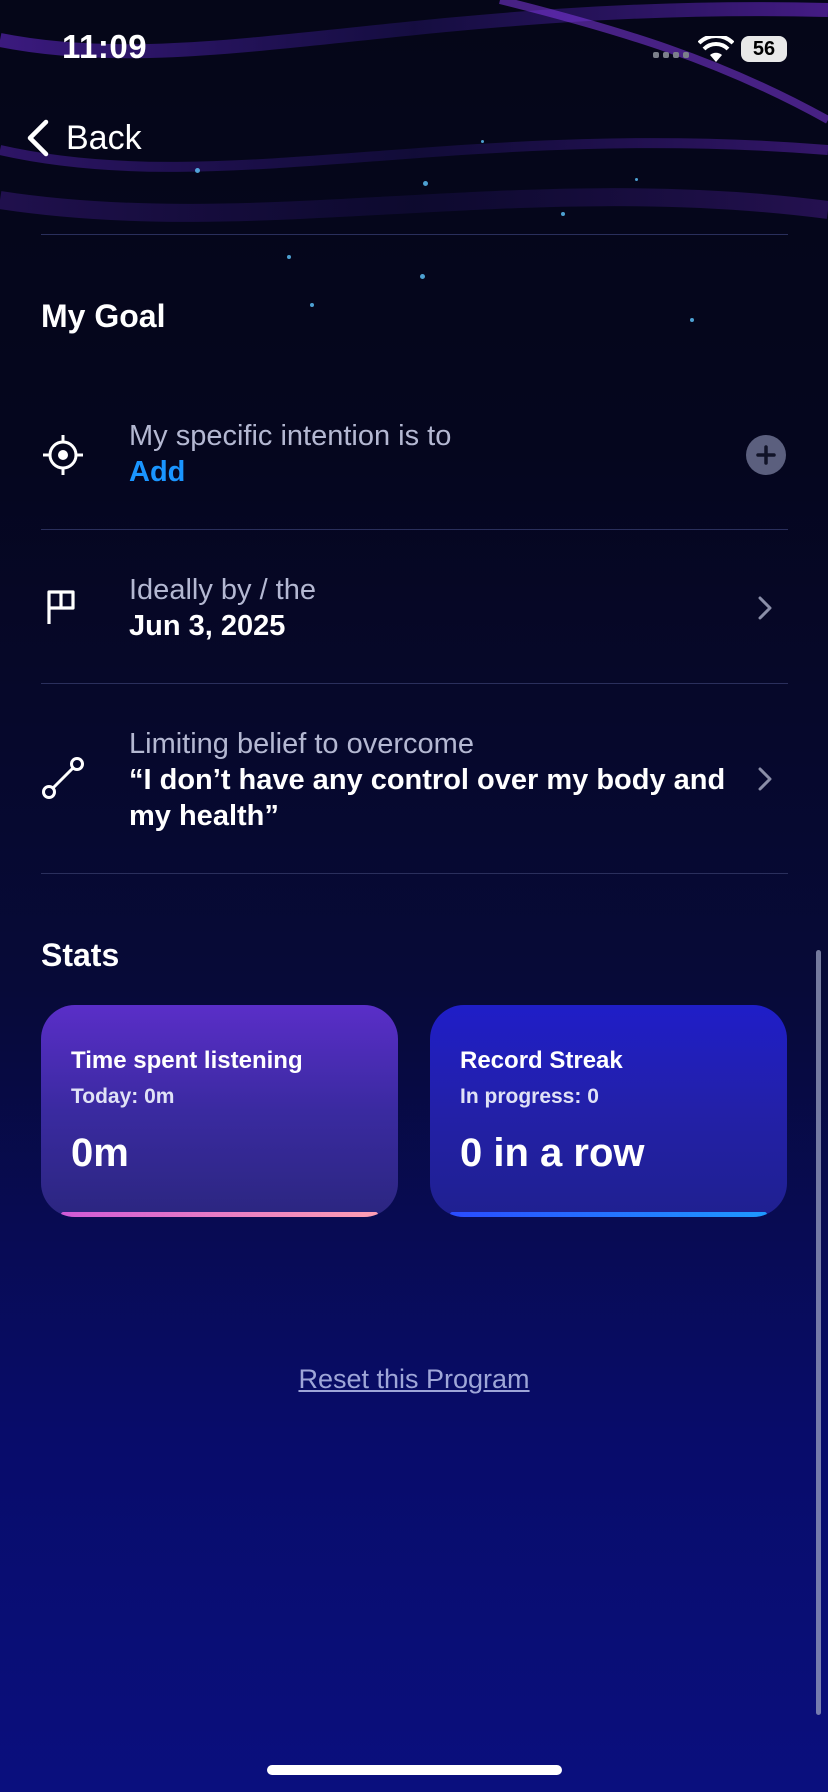 Image resolution: width=828 pixels, height=1792 pixels. I want to click on streak-card-value: 0 in a row, so click(552, 1153).